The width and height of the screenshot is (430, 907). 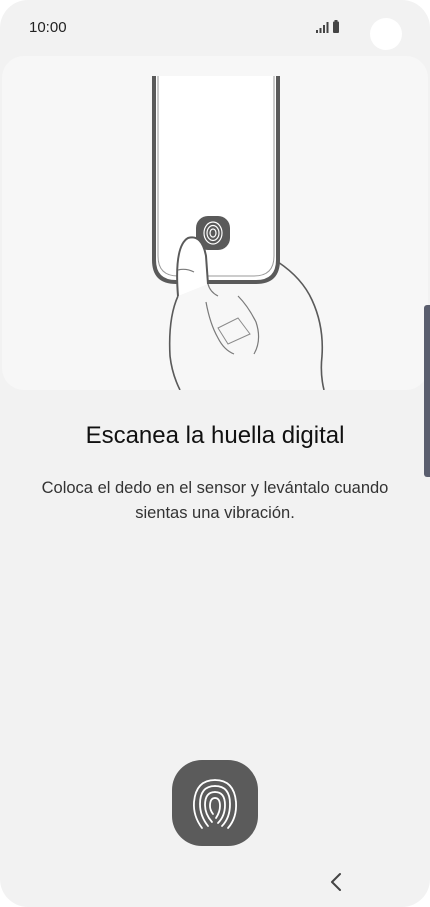 I want to click on status-time: 10:00, so click(x=48, y=27).